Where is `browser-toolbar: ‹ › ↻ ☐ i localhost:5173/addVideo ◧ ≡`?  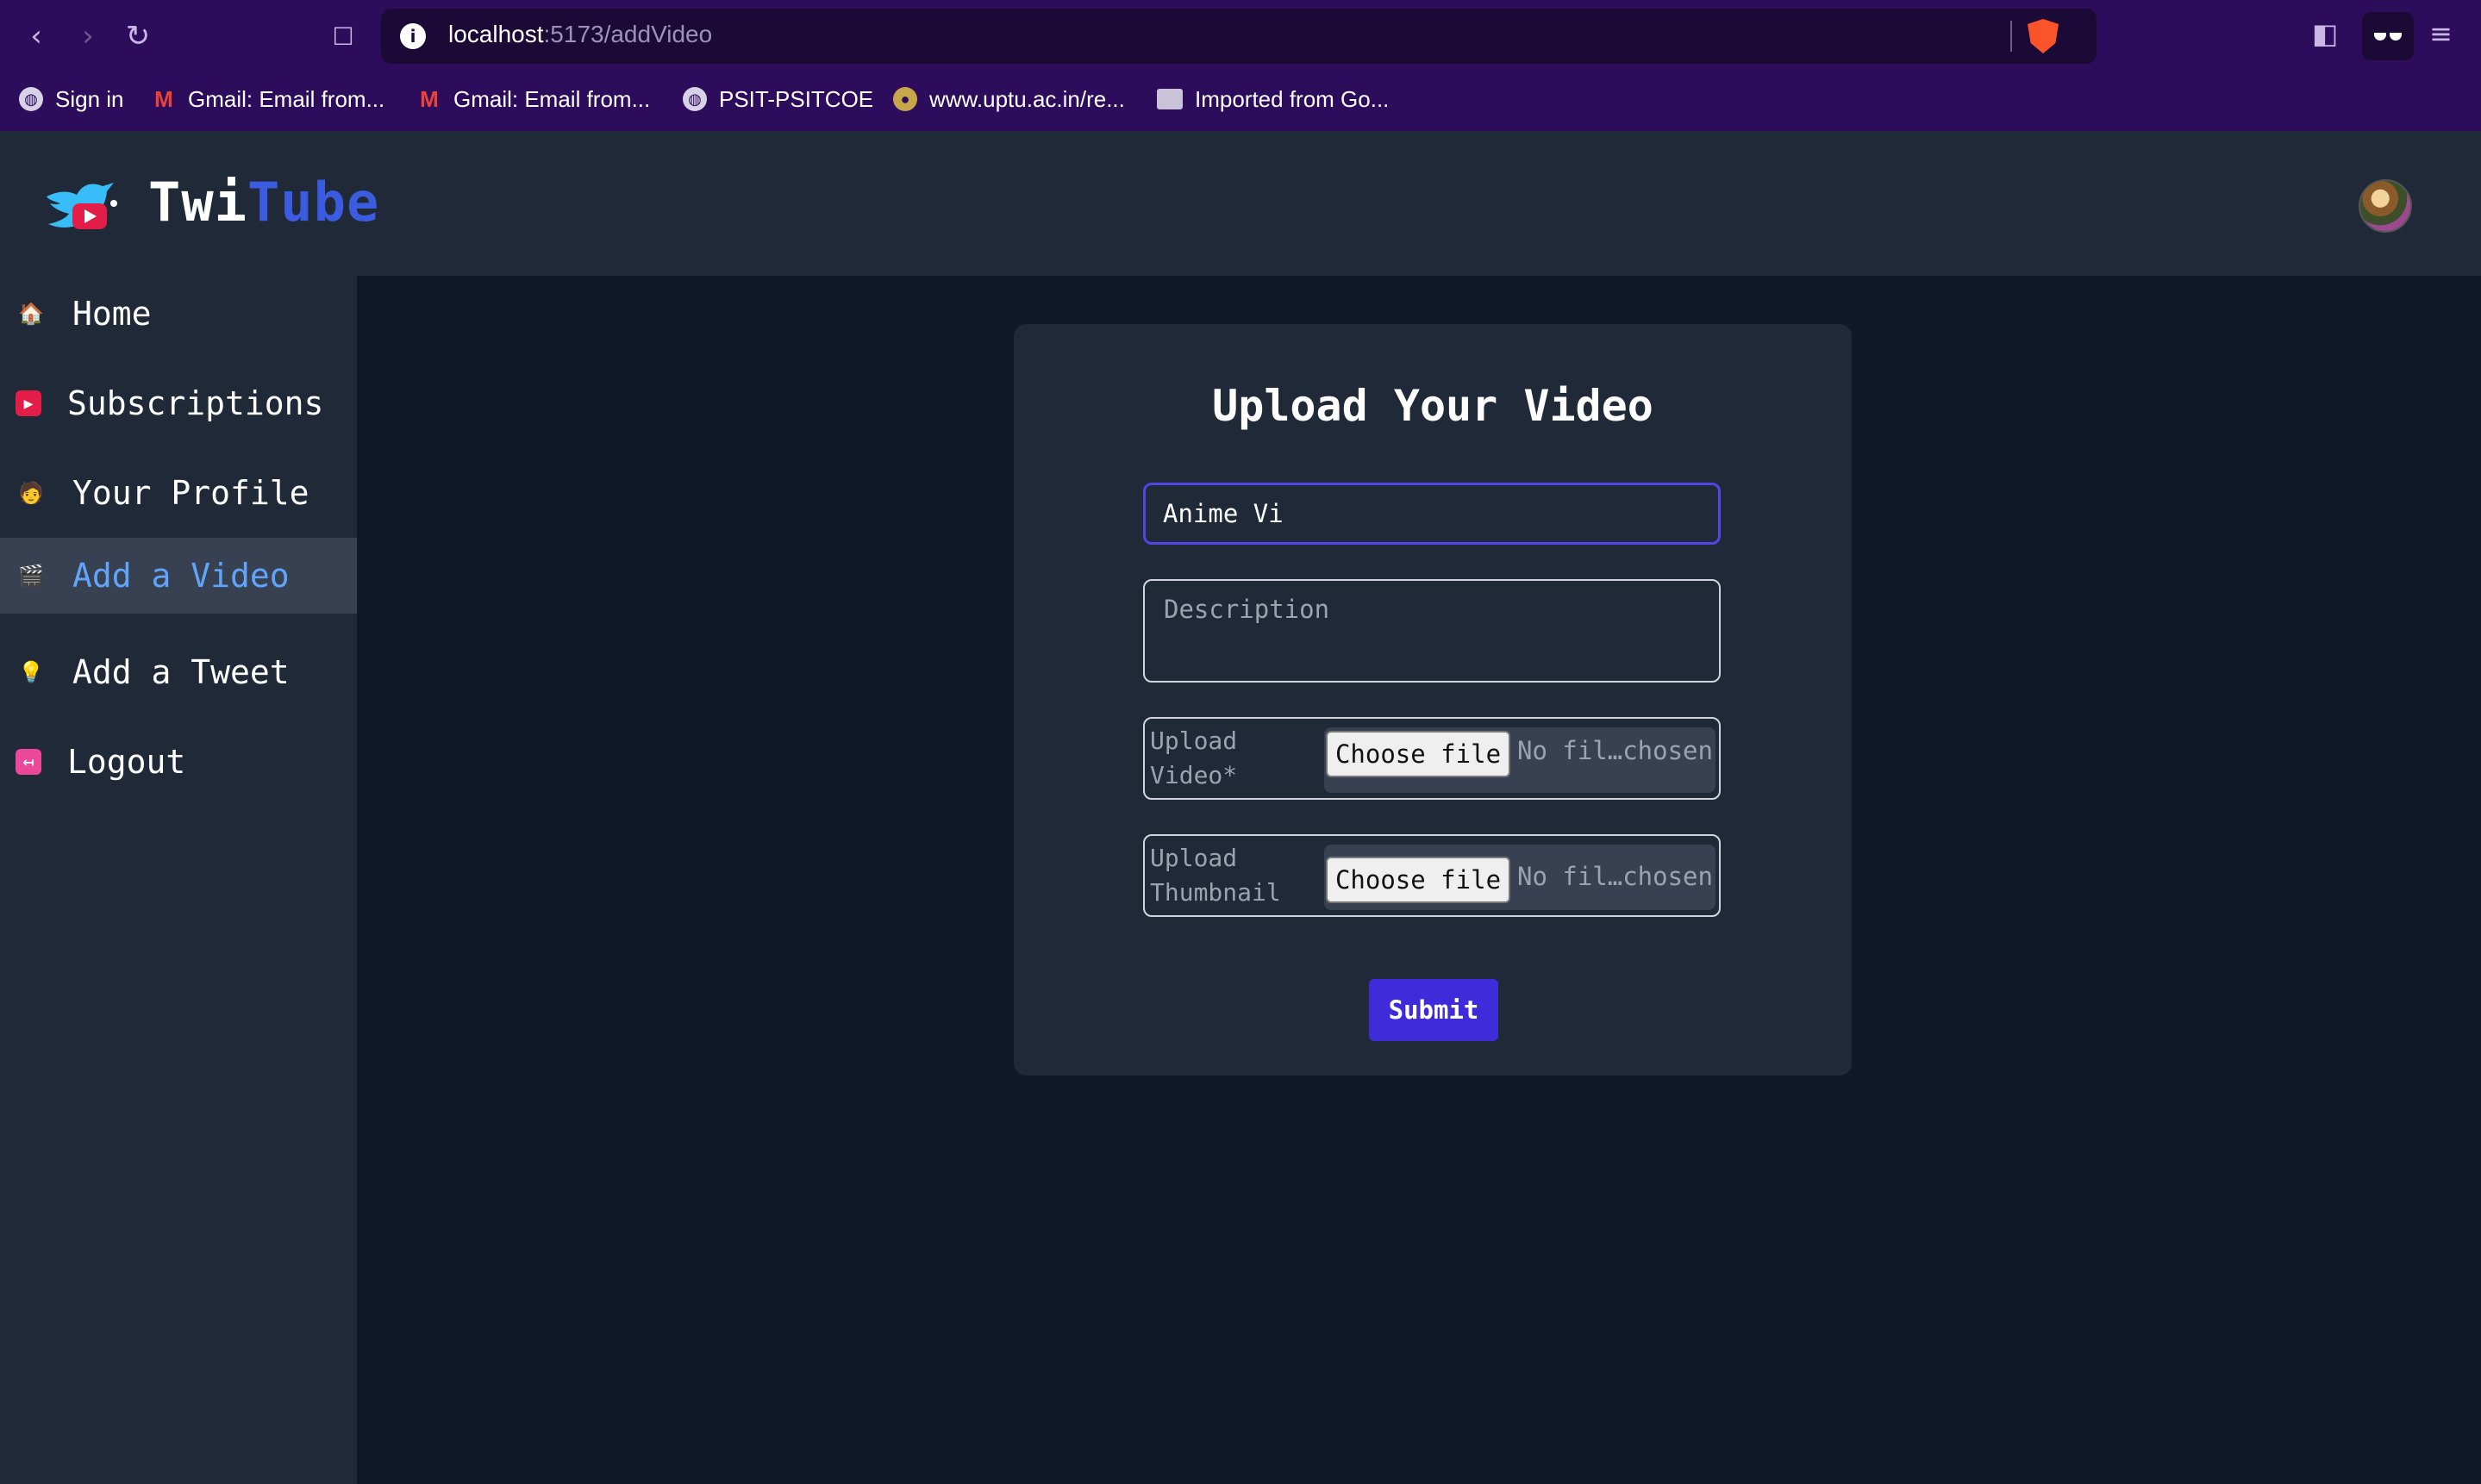
browser-toolbar: ‹ › ↻ ☐ i localhost:5173/addVideo ◧ ≡ is located at coordinates (1240, 36).